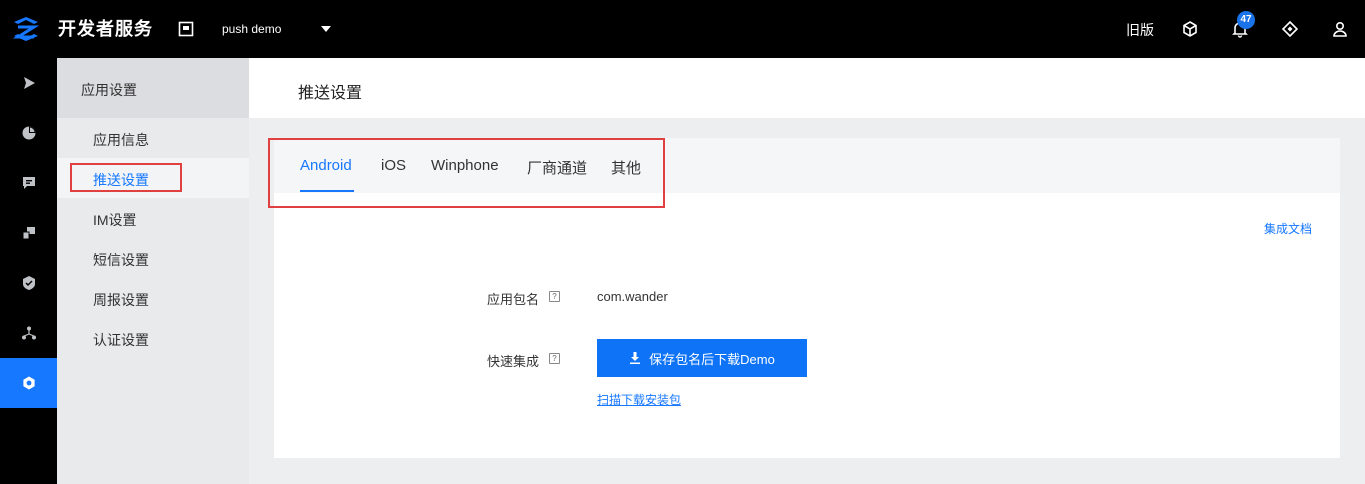 The image size is (1365, 484). What do you see at coordinates (115, 220) in the screenshot?
I see `sidebar-item-label: IM设置` at bounding box center [115, 220].